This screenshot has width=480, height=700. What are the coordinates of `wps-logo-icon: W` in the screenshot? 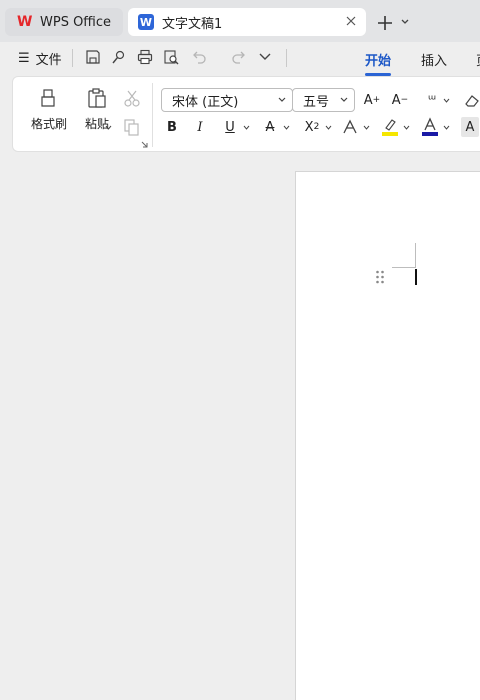 It's located at (25, 22).